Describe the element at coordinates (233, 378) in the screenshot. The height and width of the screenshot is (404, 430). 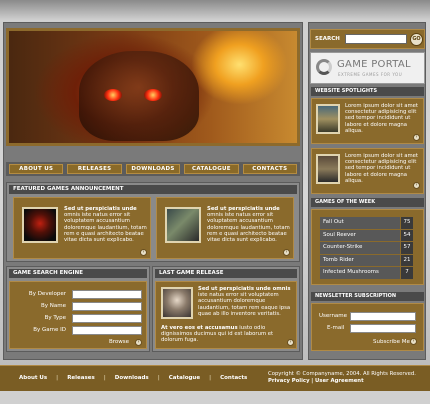
I see `footer-link-contacts: Contacts` at that location.